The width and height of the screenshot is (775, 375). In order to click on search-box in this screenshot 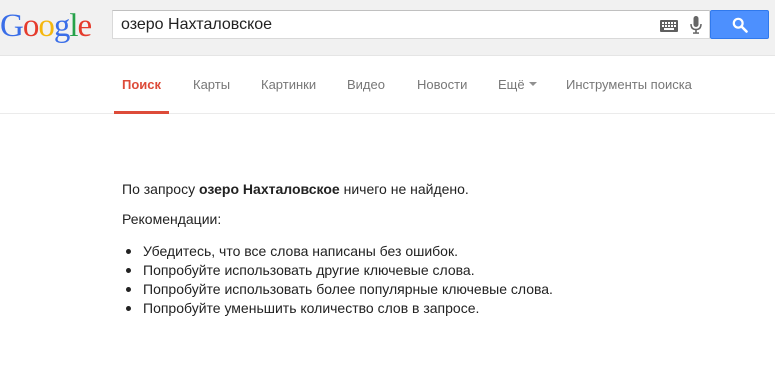, I will do `click(411, 24)`.